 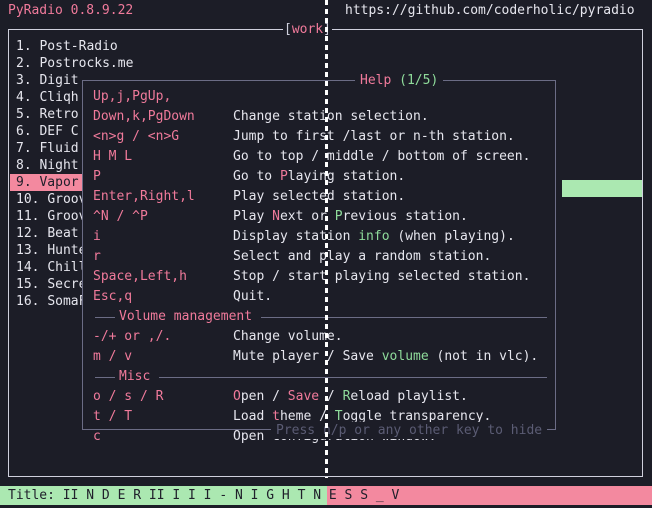 What do you see at coordinates (59, 148) in the screenshot?
I see `station-name: Fluid` at bounding box center [59, 148].